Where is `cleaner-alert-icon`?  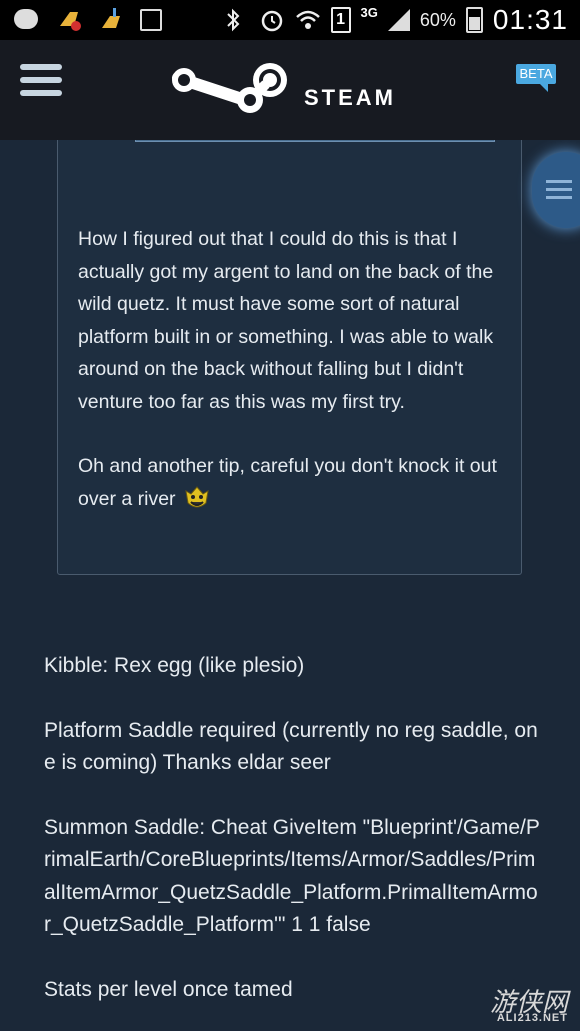
cleaner-alert-icon is located at coordinates (69, 19).